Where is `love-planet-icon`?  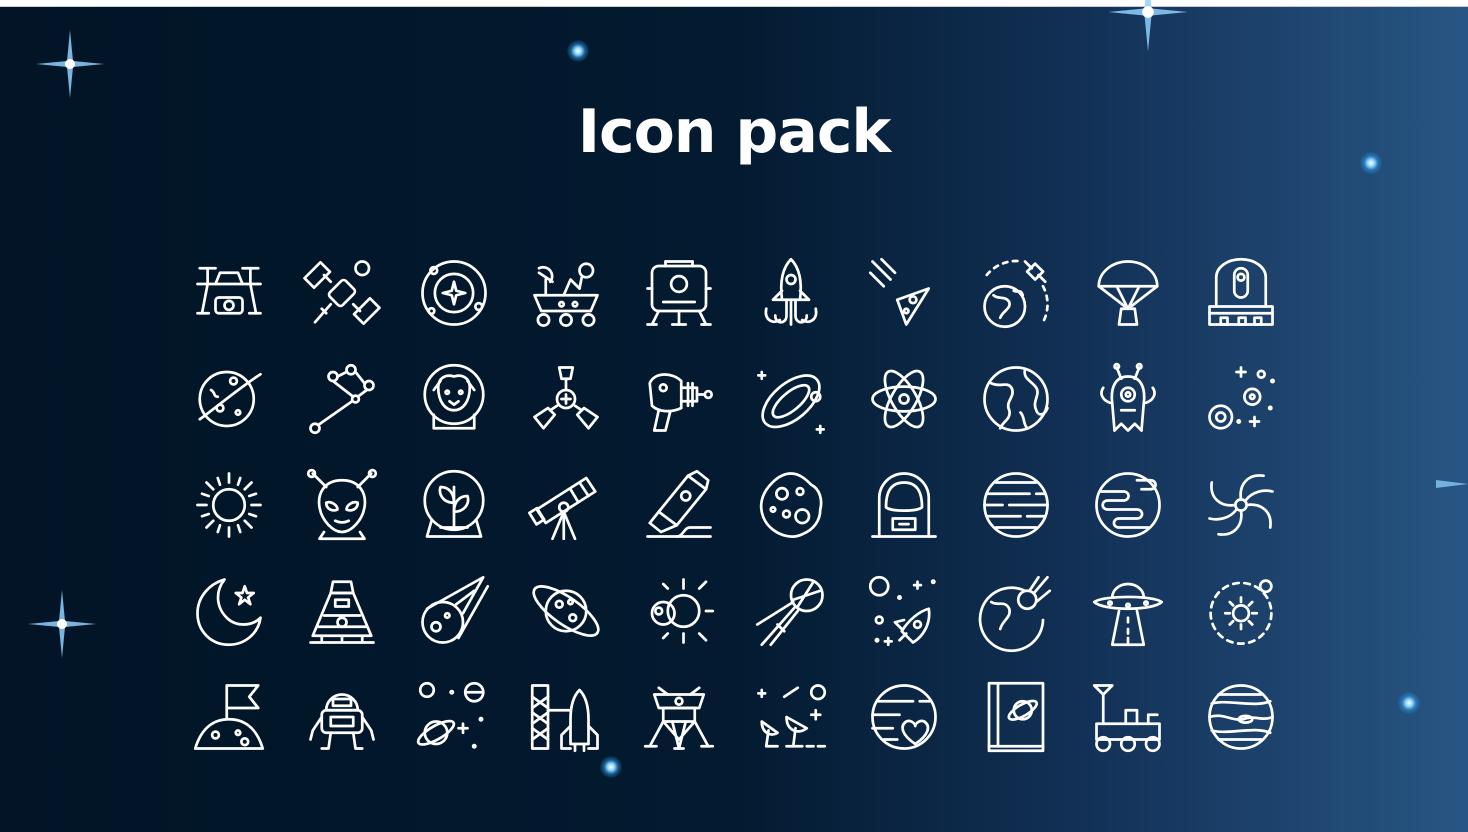 love-planet-icon is located at coordinates (903, 717).